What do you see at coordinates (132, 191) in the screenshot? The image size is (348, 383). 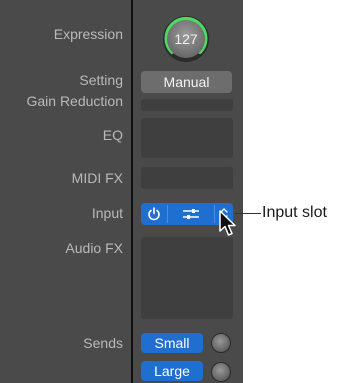 I see `strip-divider` at bounding box center [132, 191].